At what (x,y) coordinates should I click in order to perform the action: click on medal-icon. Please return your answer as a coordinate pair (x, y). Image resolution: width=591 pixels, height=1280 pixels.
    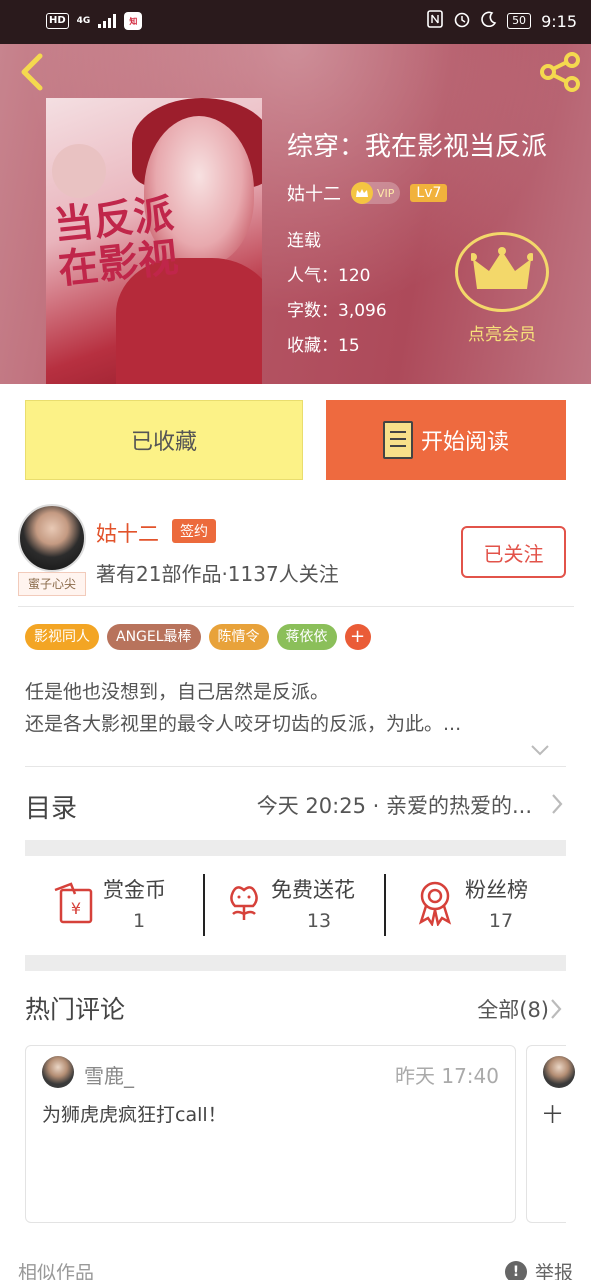
    Looking at the image, I should click on (435, 903).